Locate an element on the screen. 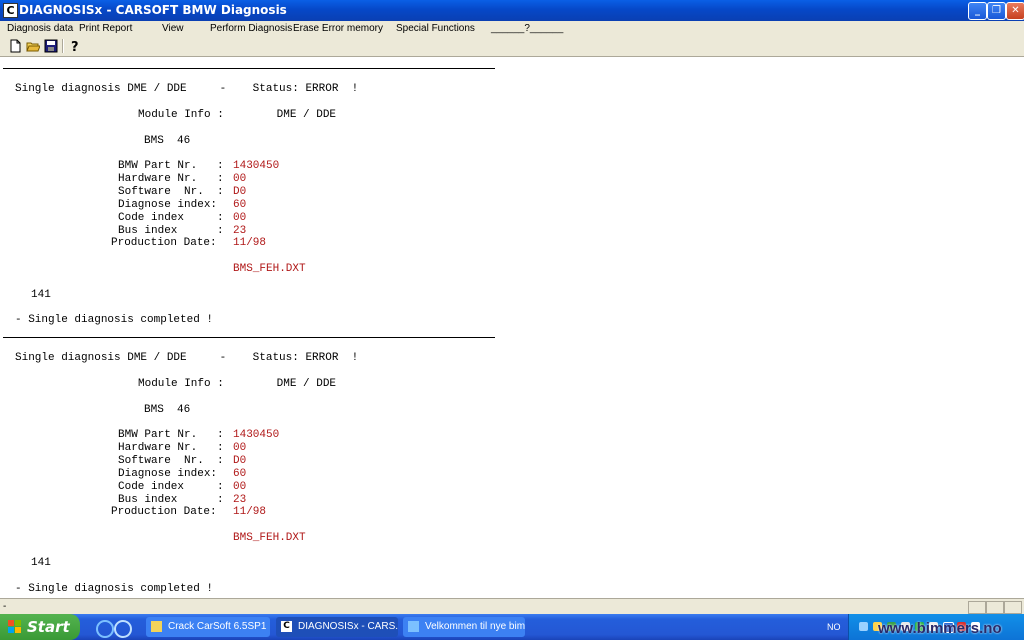  new-file-icon is located at coordinates (15, 46).